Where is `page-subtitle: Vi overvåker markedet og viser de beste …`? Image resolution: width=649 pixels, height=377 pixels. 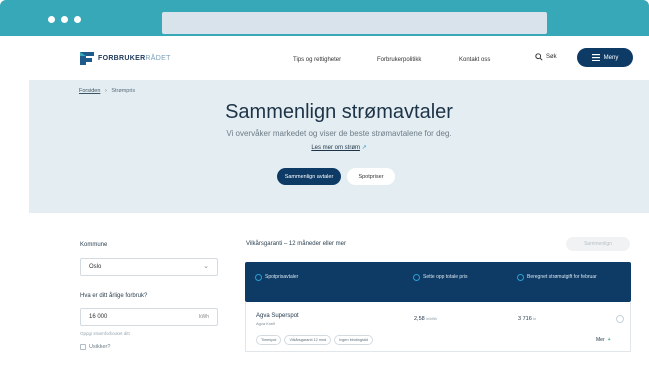
page-subtitle: Vi overvåker markedet og viser de beste … is located at coordinates (339, 133).